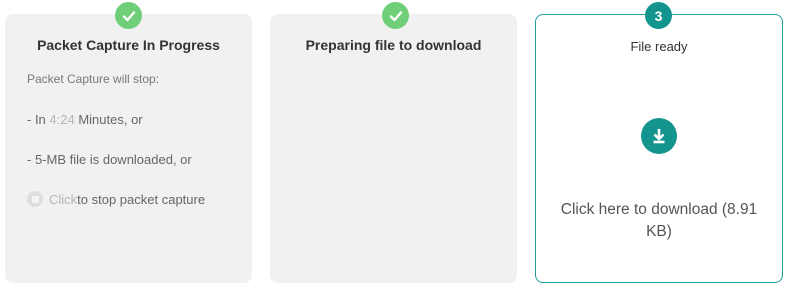 The image size is (788, 288). I want to click on step-1-complete-badge, so click(128, 15).